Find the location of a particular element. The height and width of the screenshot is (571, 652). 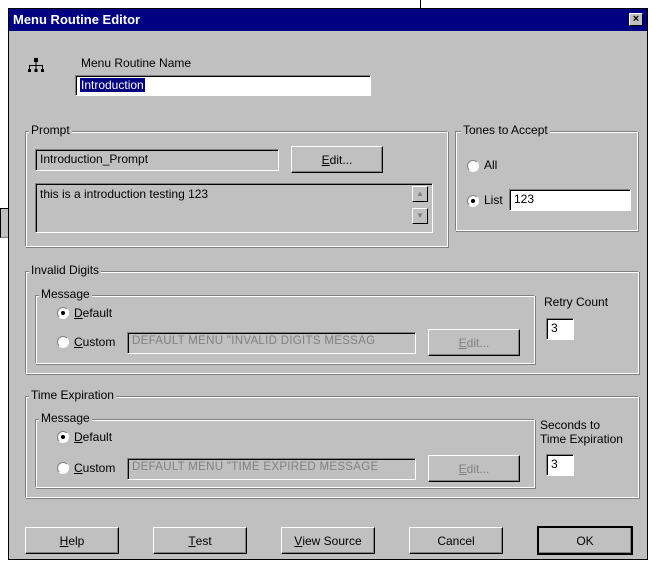

tones-all-label: All is located at coordinates (491, 165).